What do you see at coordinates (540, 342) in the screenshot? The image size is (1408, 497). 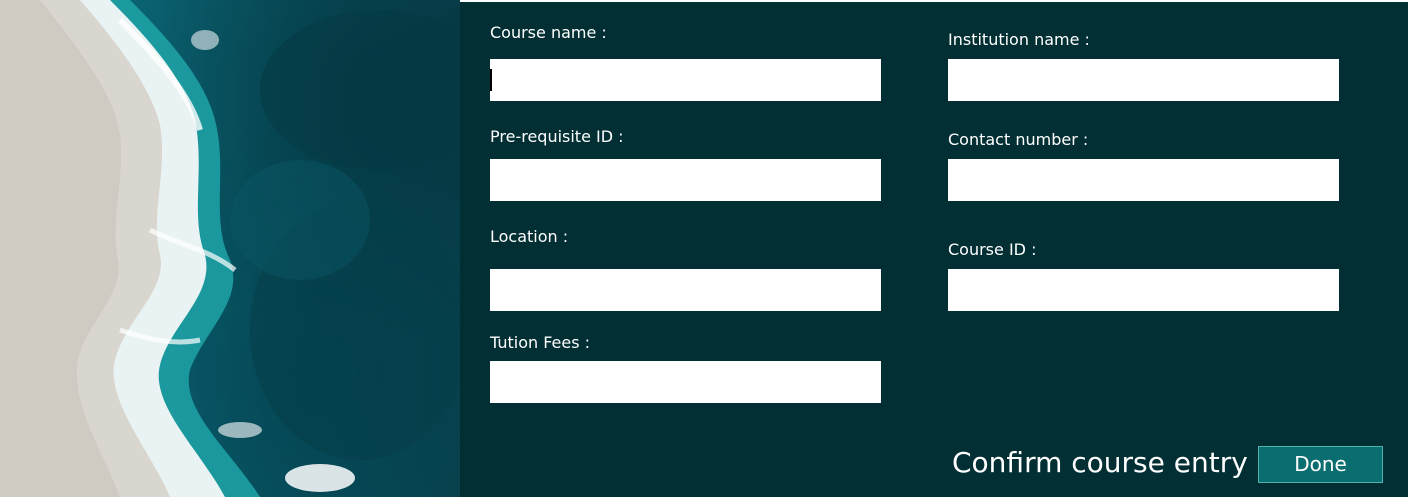 I see `tuition-fees-label: Tution Fees :` at bounding box center [540, 342].